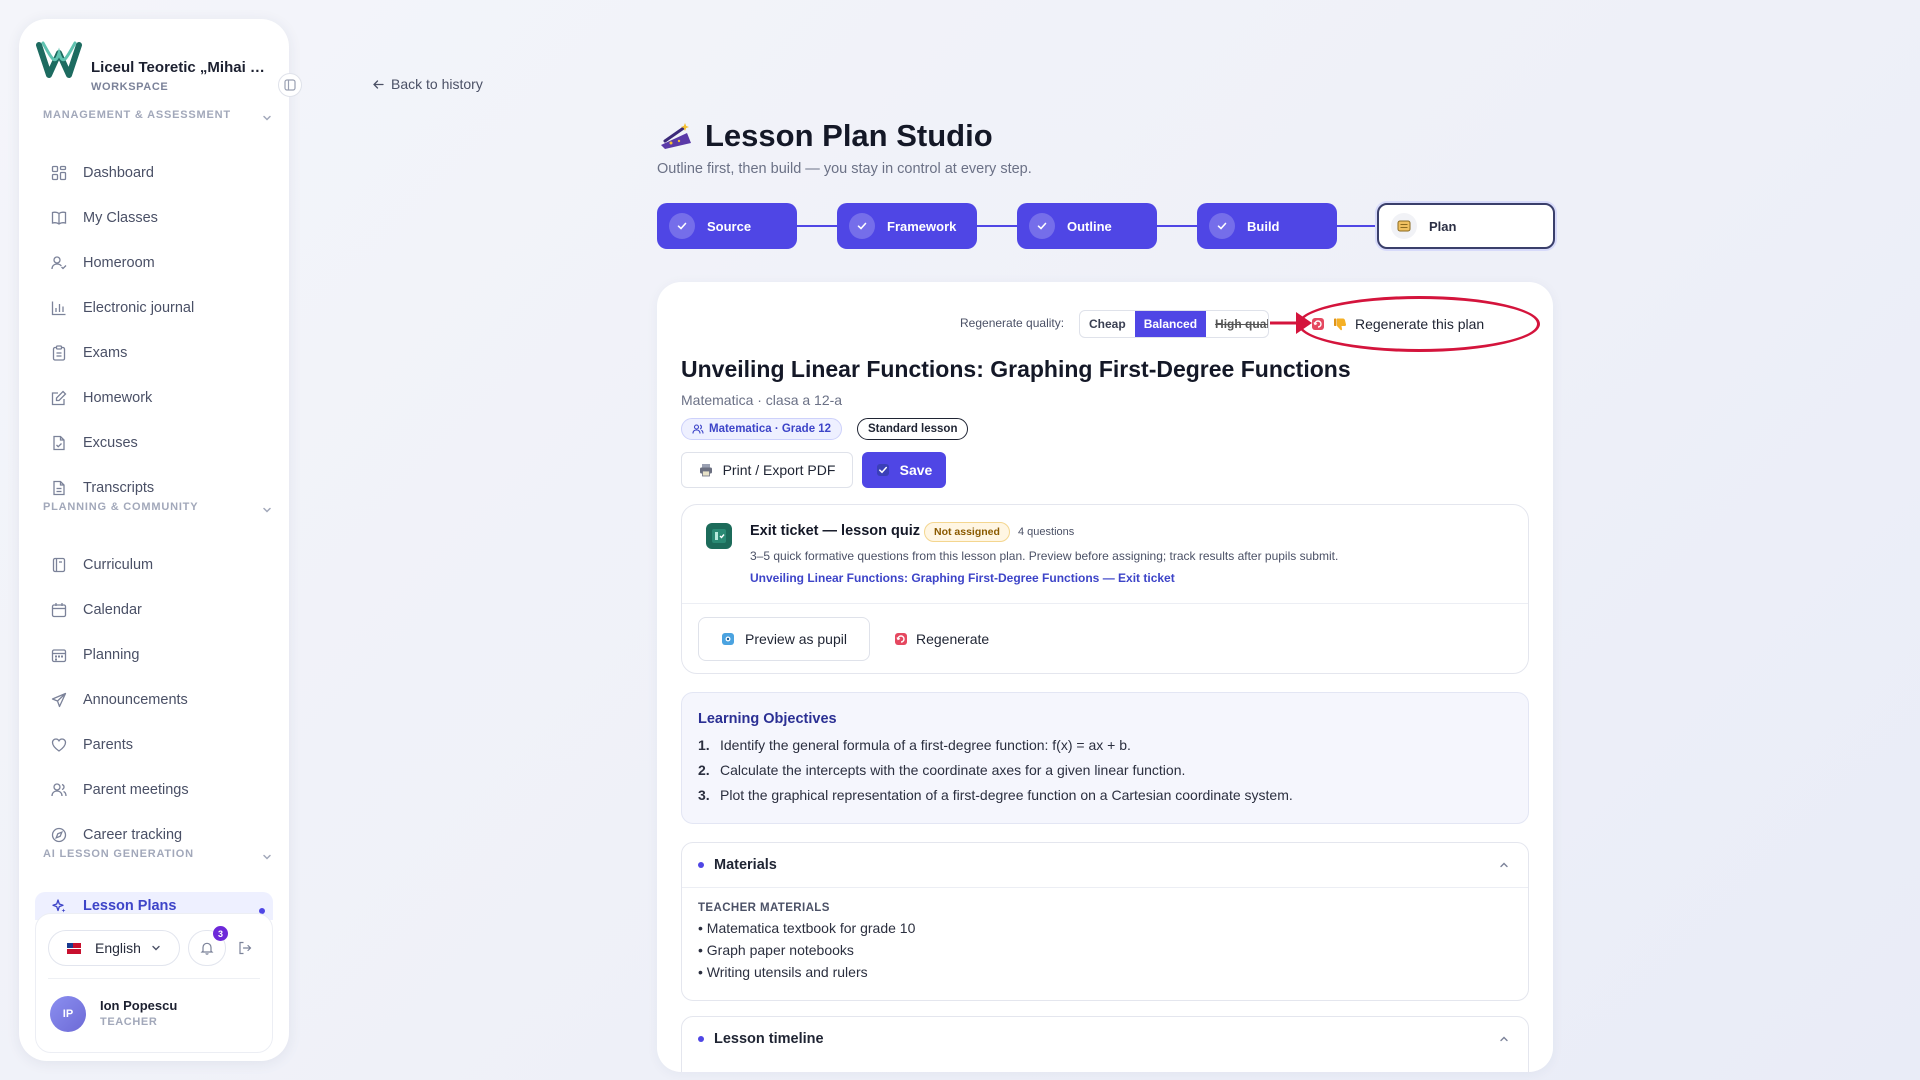 The image size is (1920, 1080). What do you see at coordinates (1087, 226) in the screenshot?
I see `step-outline: Outline` at bounding box center [1087, 226].